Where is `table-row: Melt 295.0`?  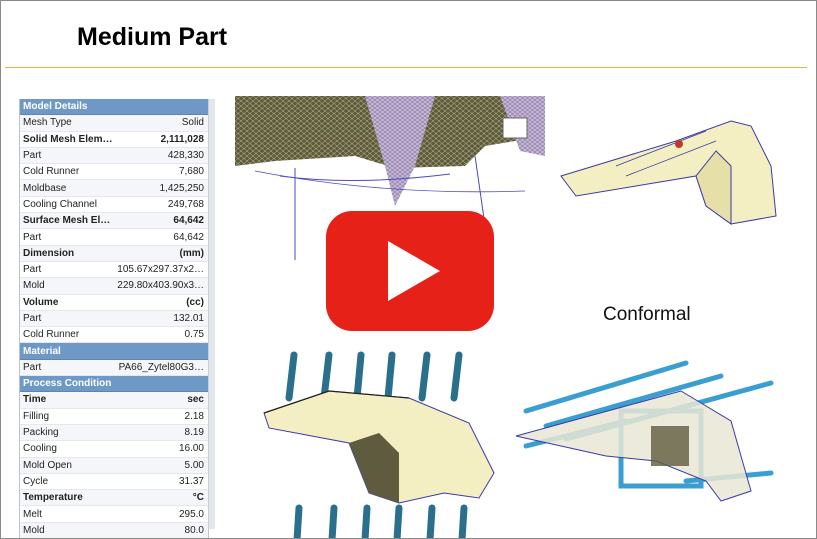
table-row: Melt 295.0 is located at coordinates (114, 514).